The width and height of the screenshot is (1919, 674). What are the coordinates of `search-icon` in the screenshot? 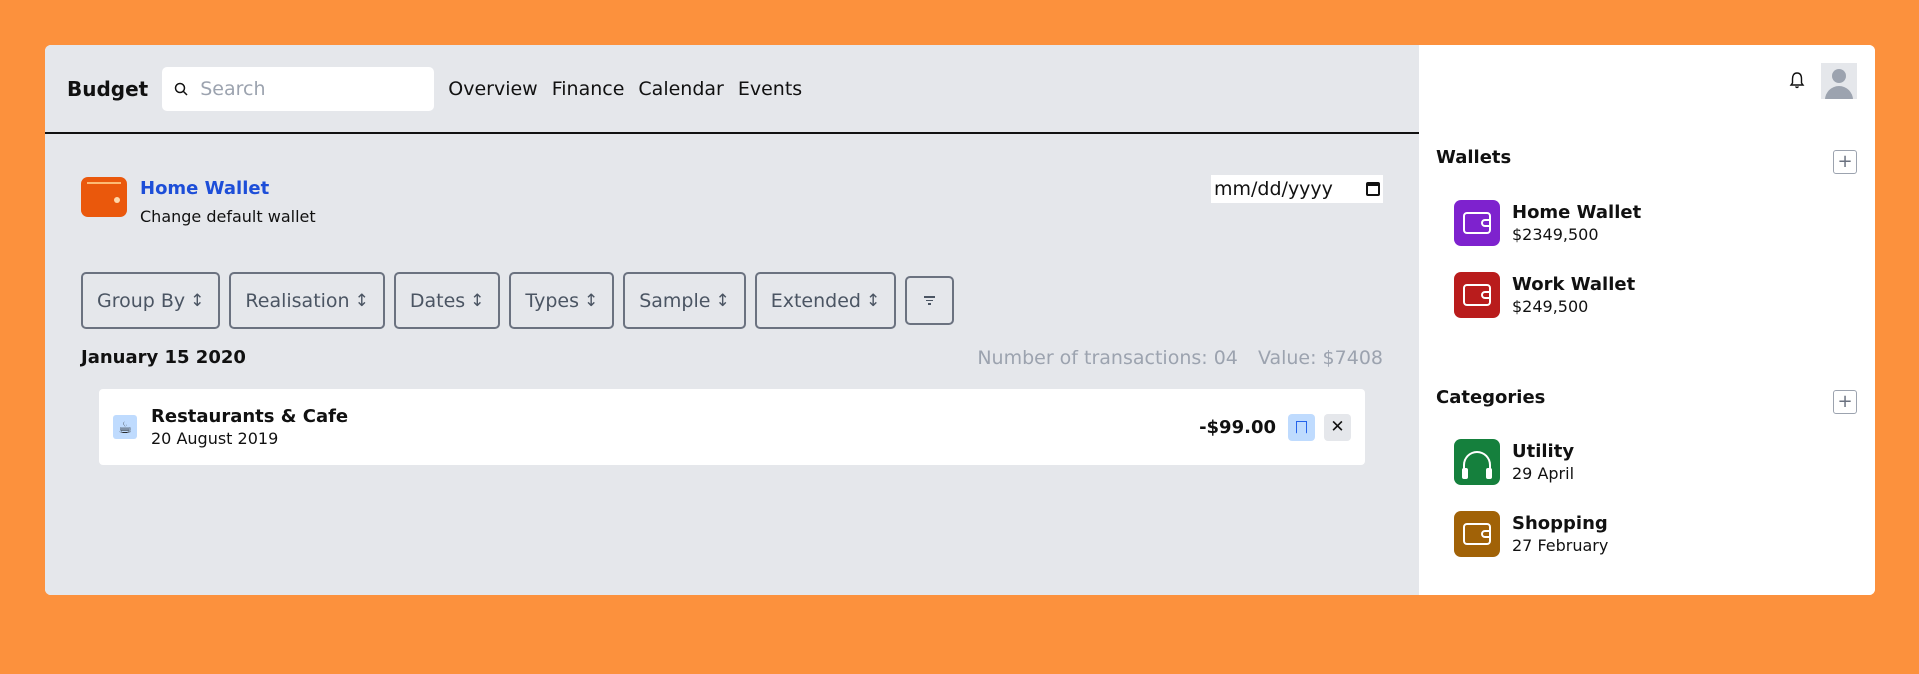 It's located at (181, 89).